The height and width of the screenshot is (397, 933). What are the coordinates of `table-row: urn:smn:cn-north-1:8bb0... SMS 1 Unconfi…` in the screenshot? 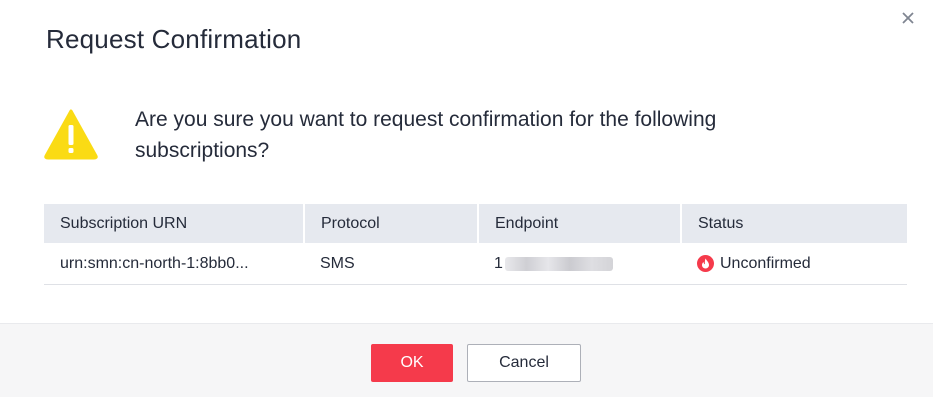 It's located at (475, 264).